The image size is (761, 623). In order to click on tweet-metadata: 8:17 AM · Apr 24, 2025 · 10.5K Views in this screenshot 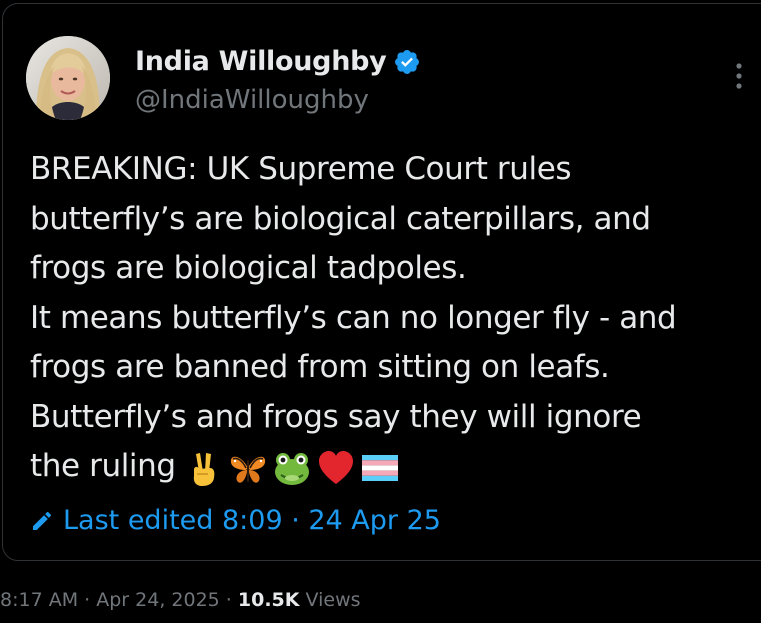, I will do `click(180, 600)`.